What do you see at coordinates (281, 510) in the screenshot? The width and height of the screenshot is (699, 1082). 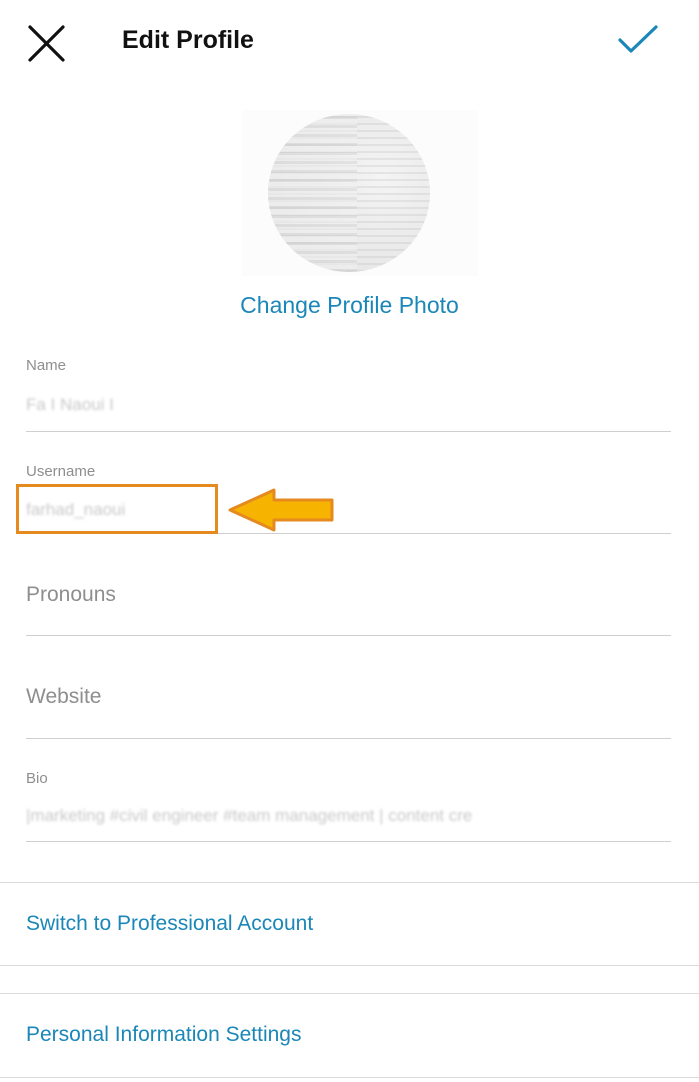 I see `left-arrow-annotation-icon` at bounding box center [281, 510].